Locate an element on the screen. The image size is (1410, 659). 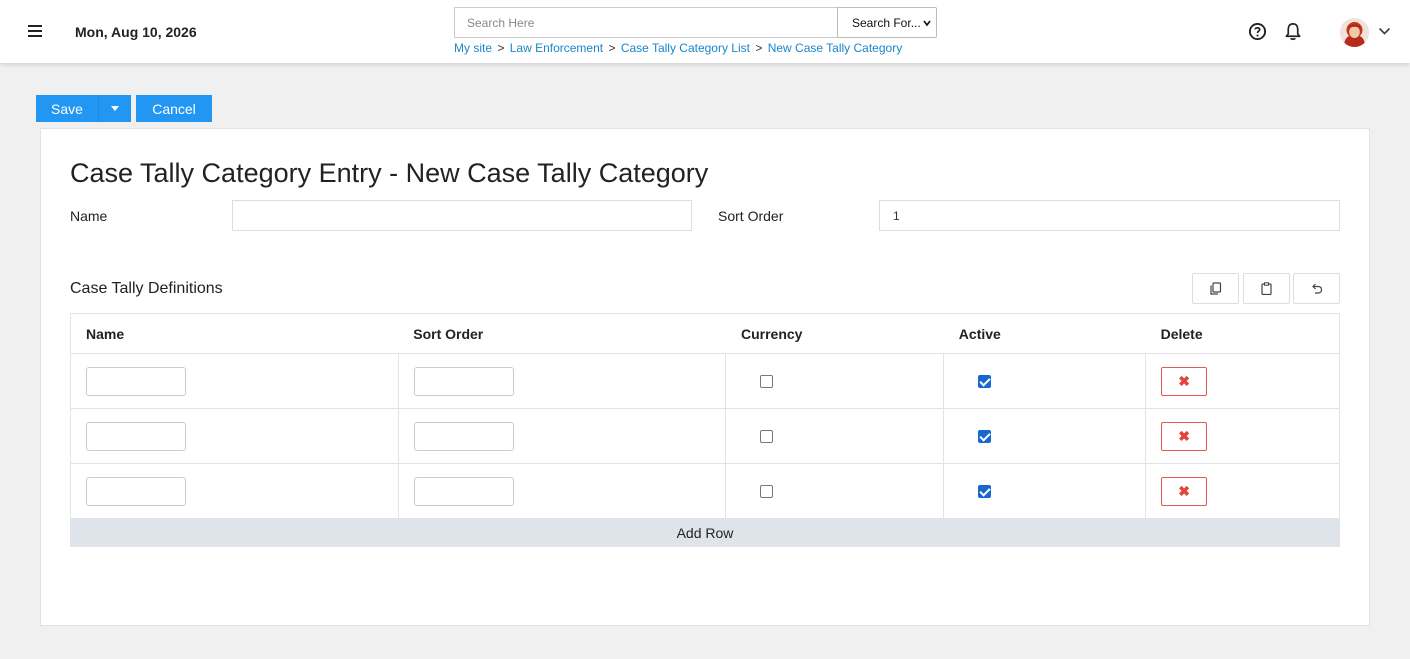
bell-icon is located at coordinates (1293, 31).